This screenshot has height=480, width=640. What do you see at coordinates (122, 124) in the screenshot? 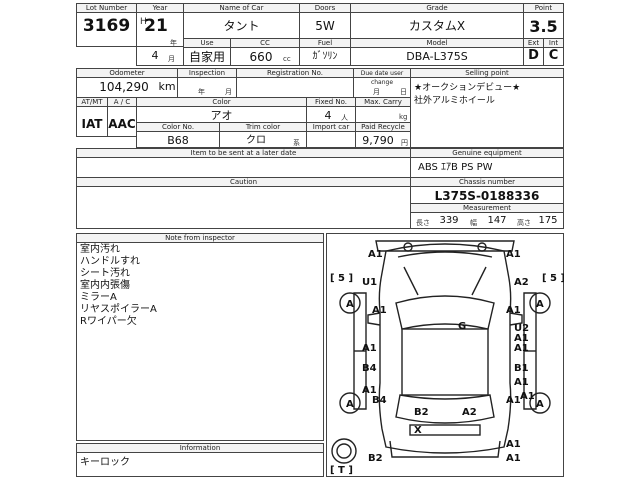
I see `ac-value: AAC` at bounding box center [122, 124].